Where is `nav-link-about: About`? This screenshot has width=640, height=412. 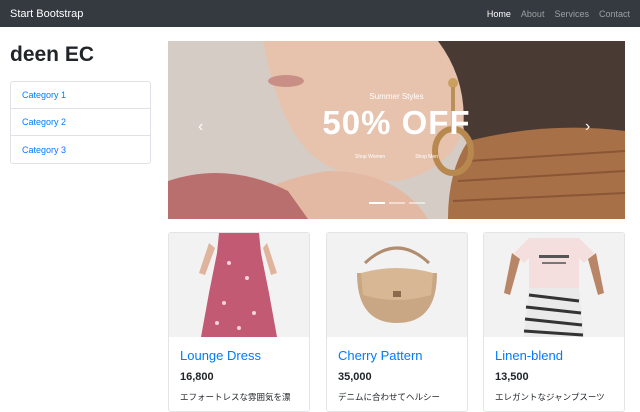 nav-link-about: About is located at coordinates (533, 14).